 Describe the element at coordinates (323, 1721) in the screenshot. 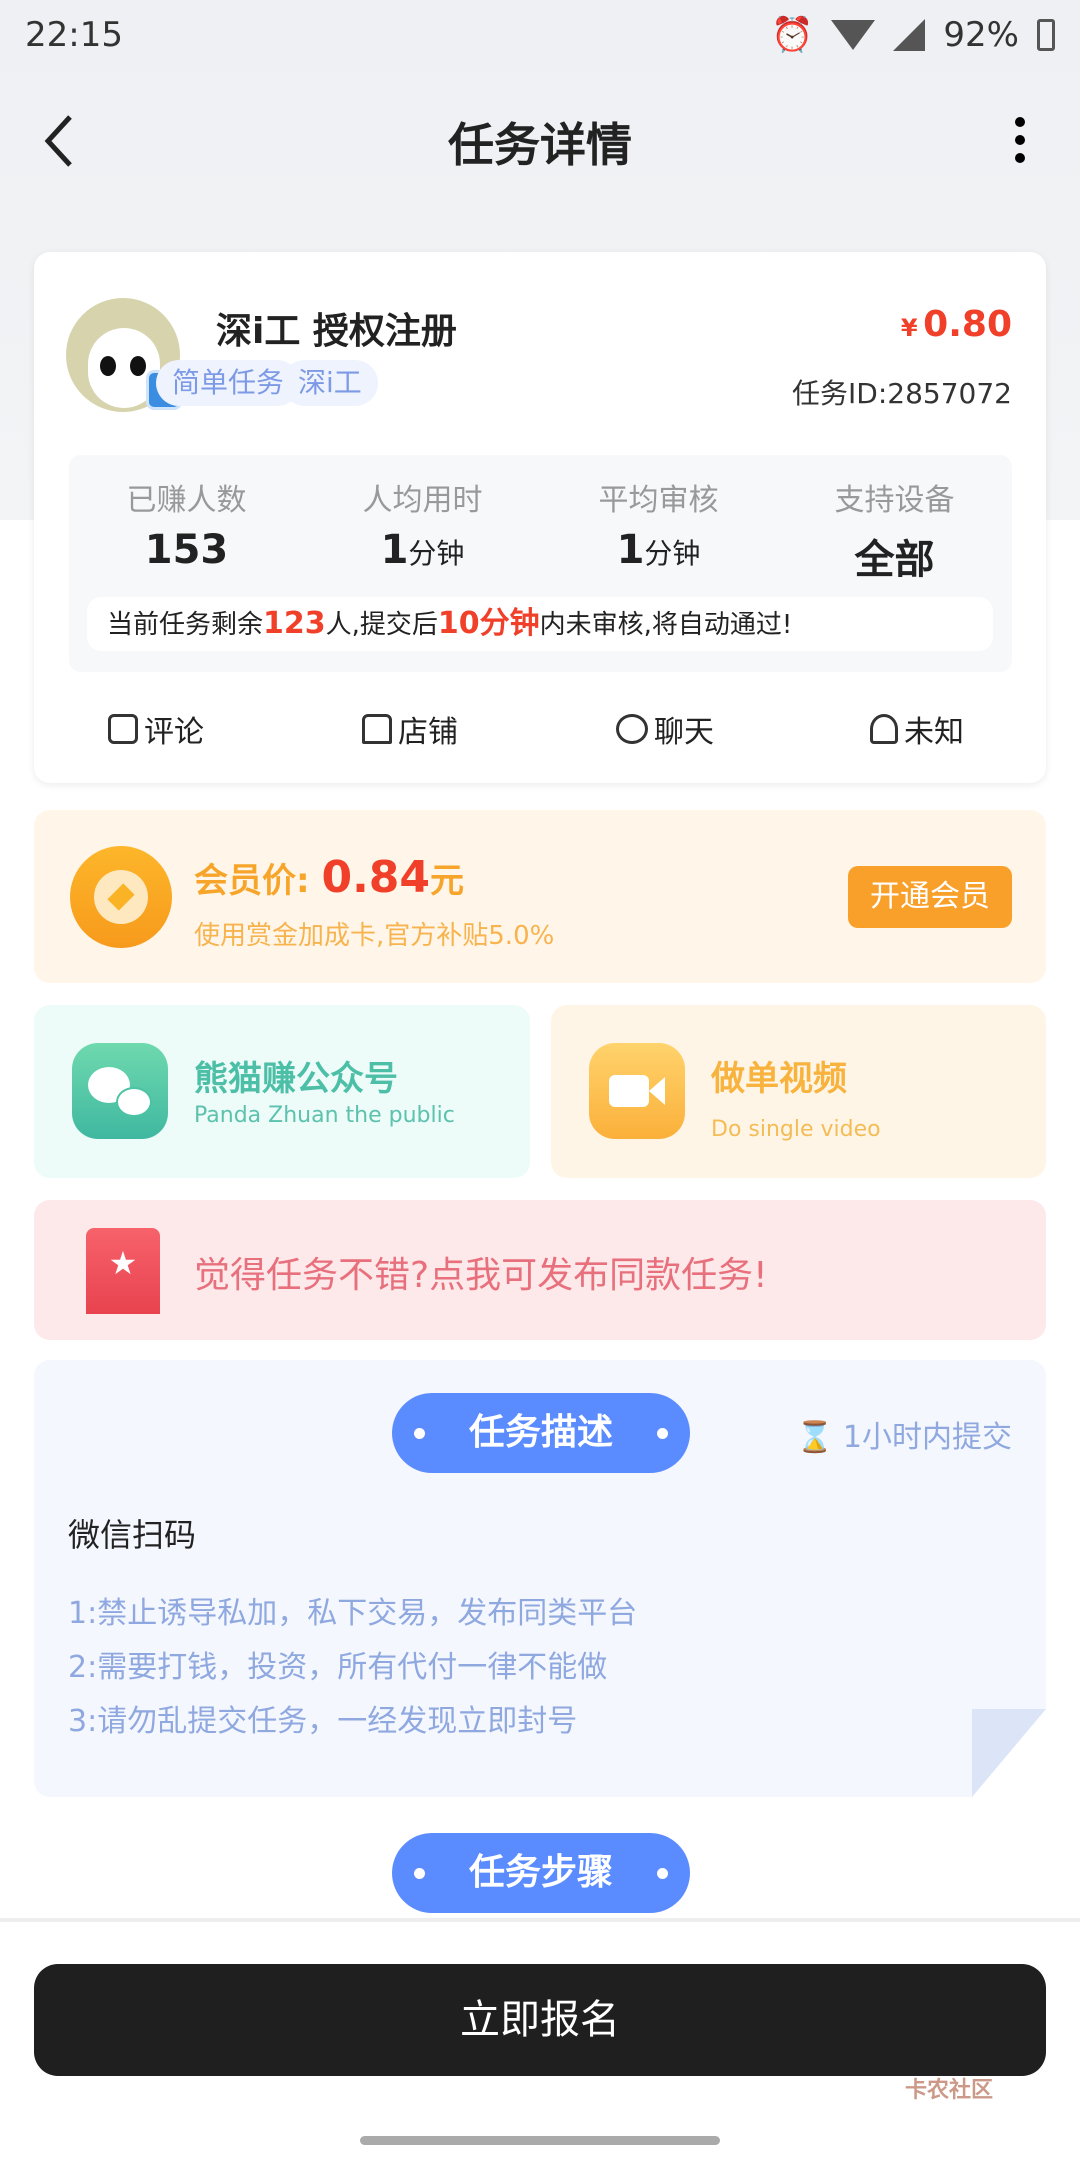

I see `rule-item: 3:请勿乱提交任务，一经发现立即封号` at that location.